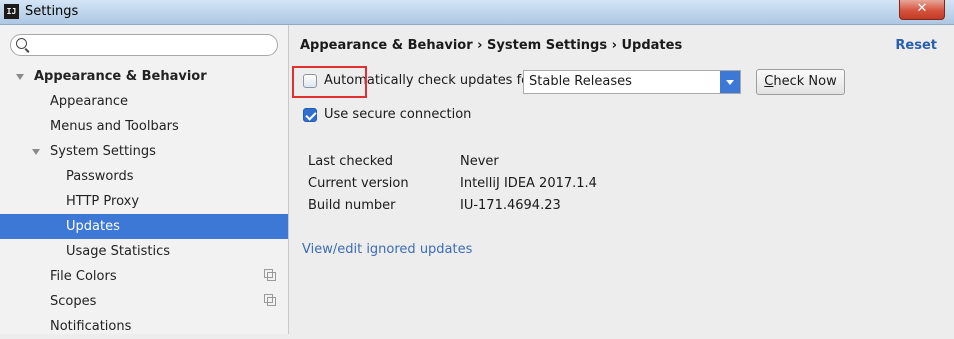  I want to click on sidebar-item-label: Usage Statistics, so click(118, 251).